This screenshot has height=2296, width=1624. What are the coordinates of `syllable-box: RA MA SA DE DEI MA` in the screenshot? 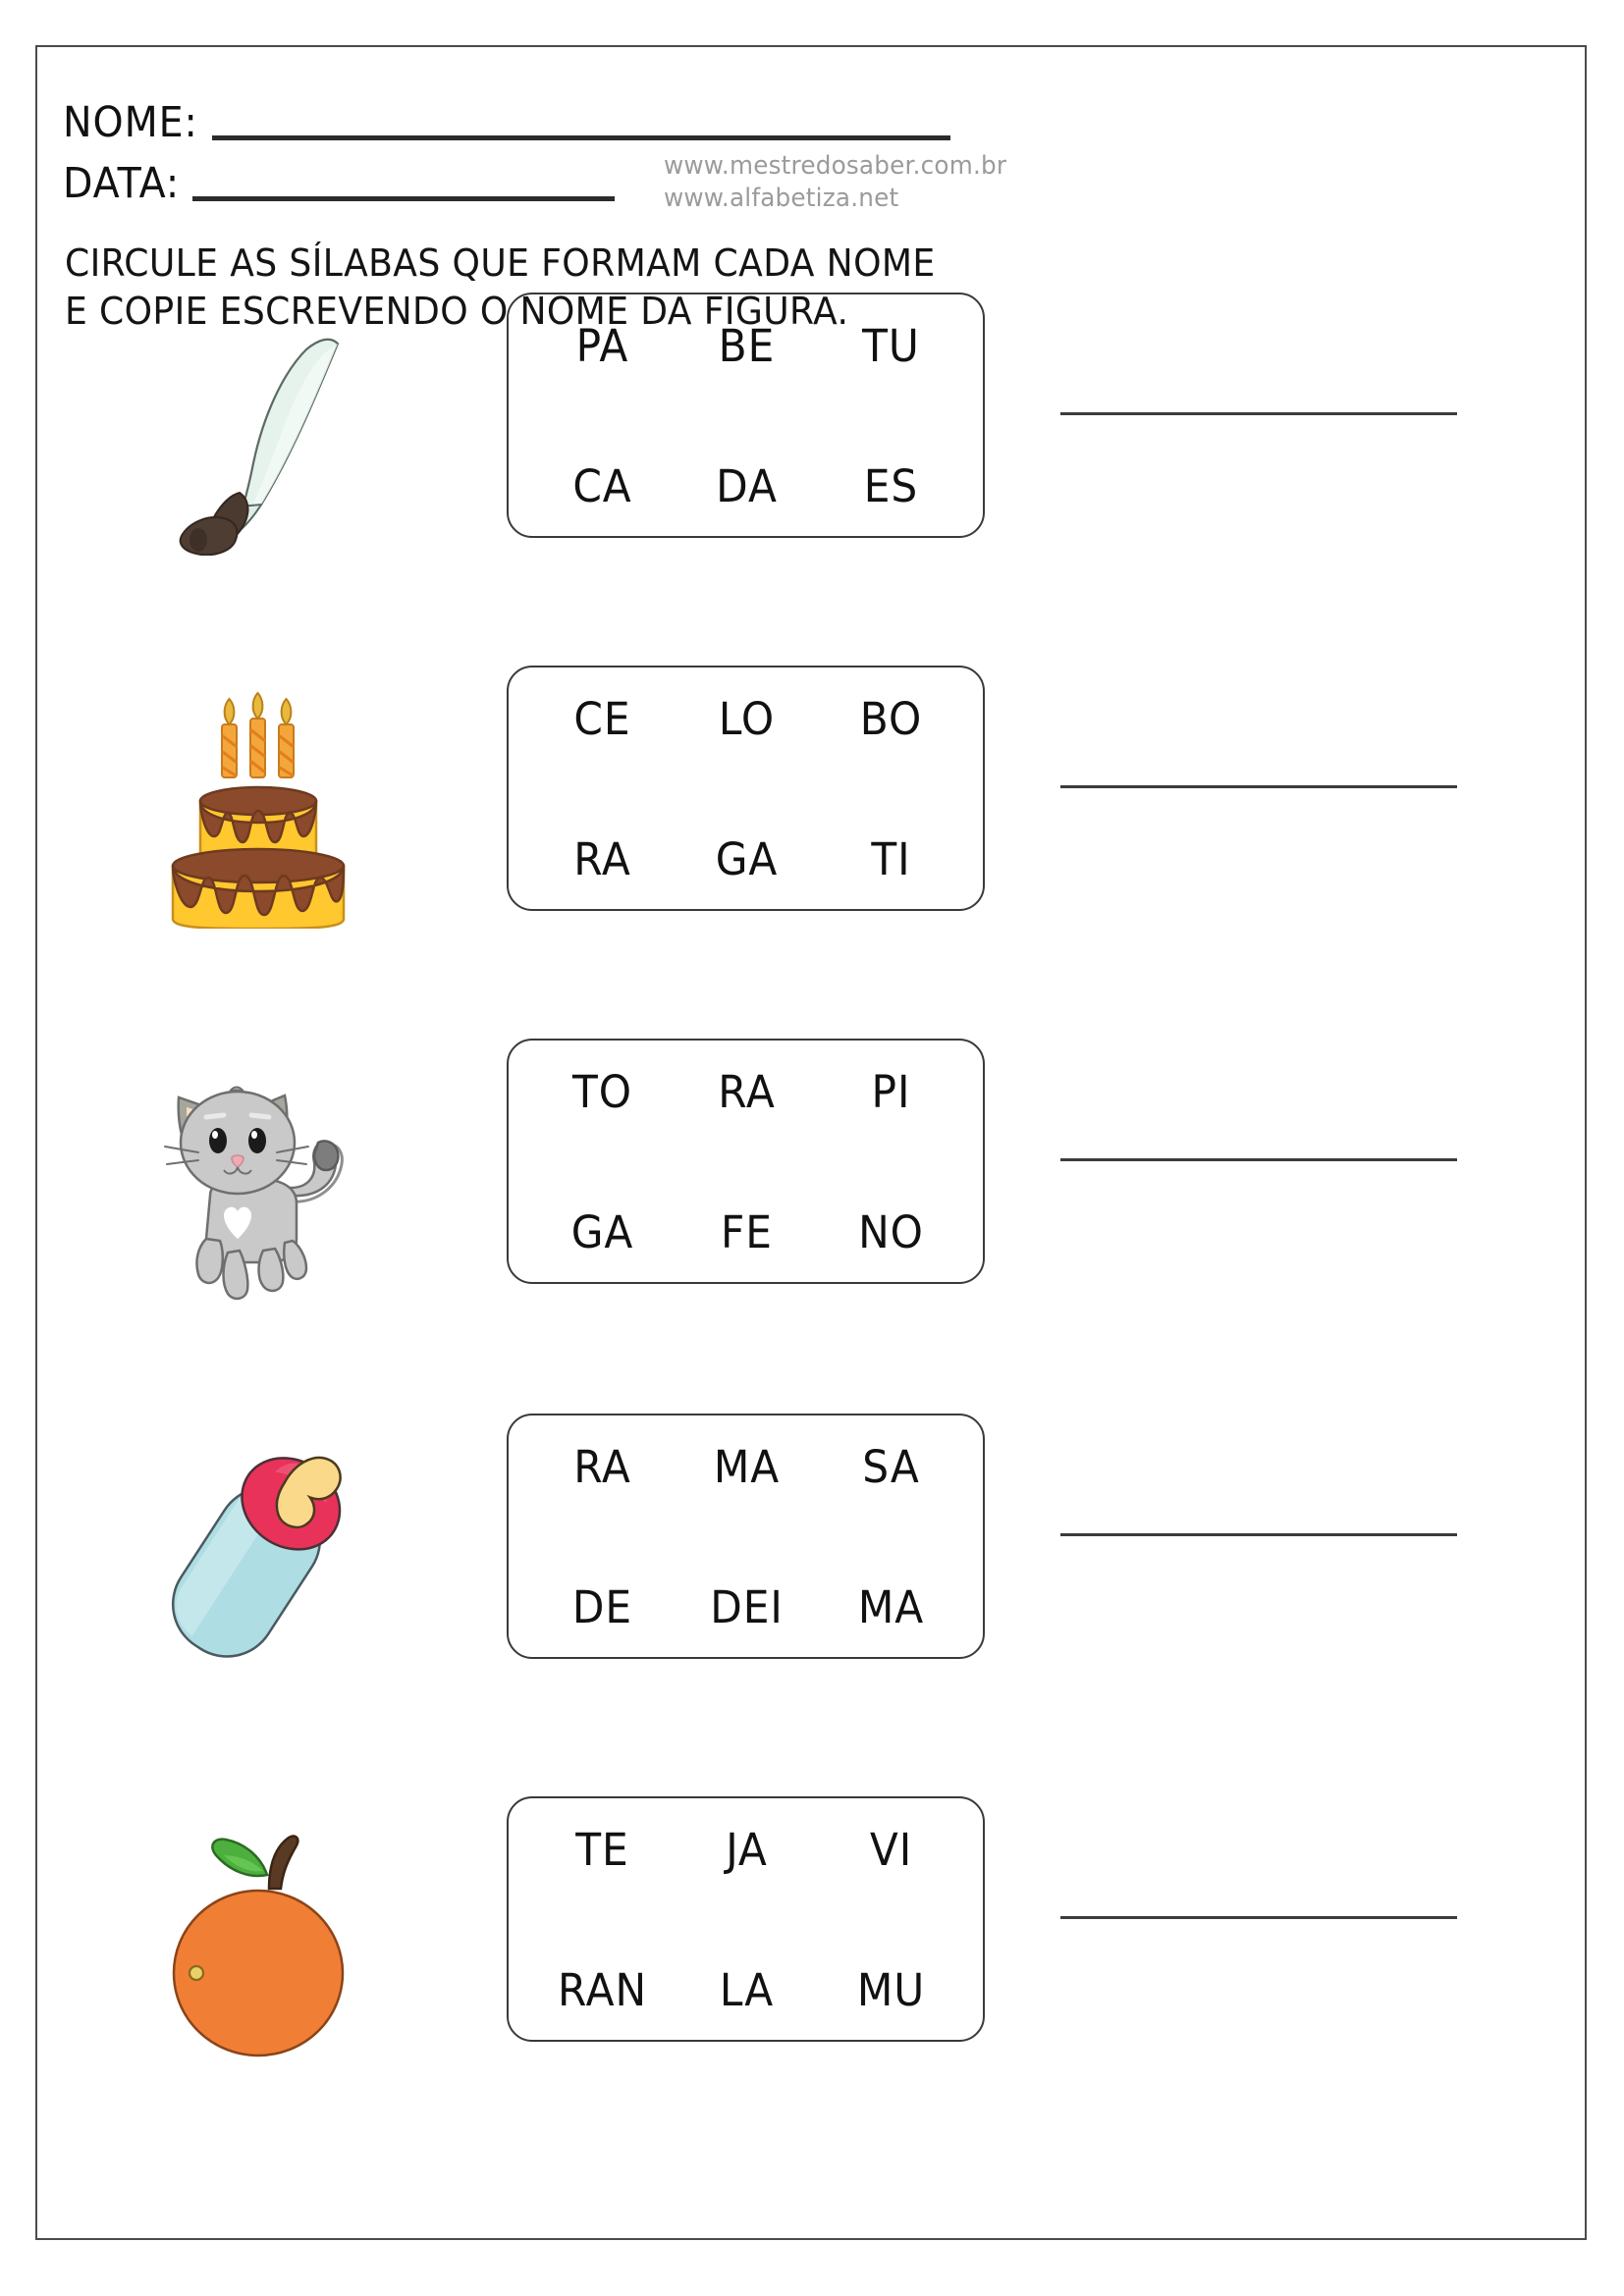 It's located at (746, 1537).